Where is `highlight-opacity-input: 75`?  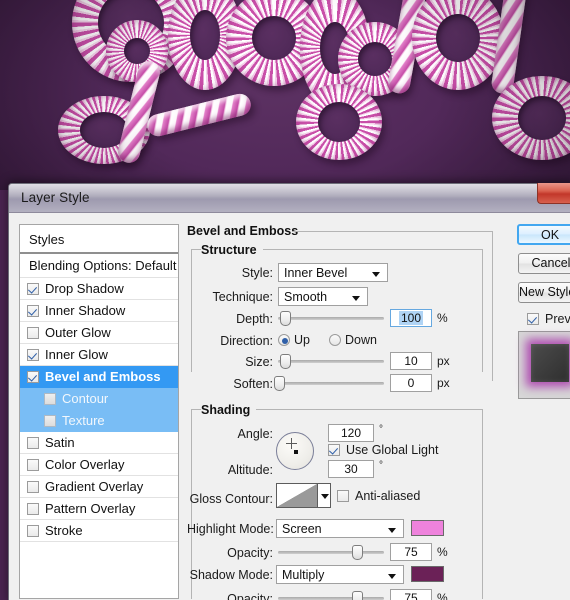
highlight-opacity-input: 75 is located at coordinates (411, 552).